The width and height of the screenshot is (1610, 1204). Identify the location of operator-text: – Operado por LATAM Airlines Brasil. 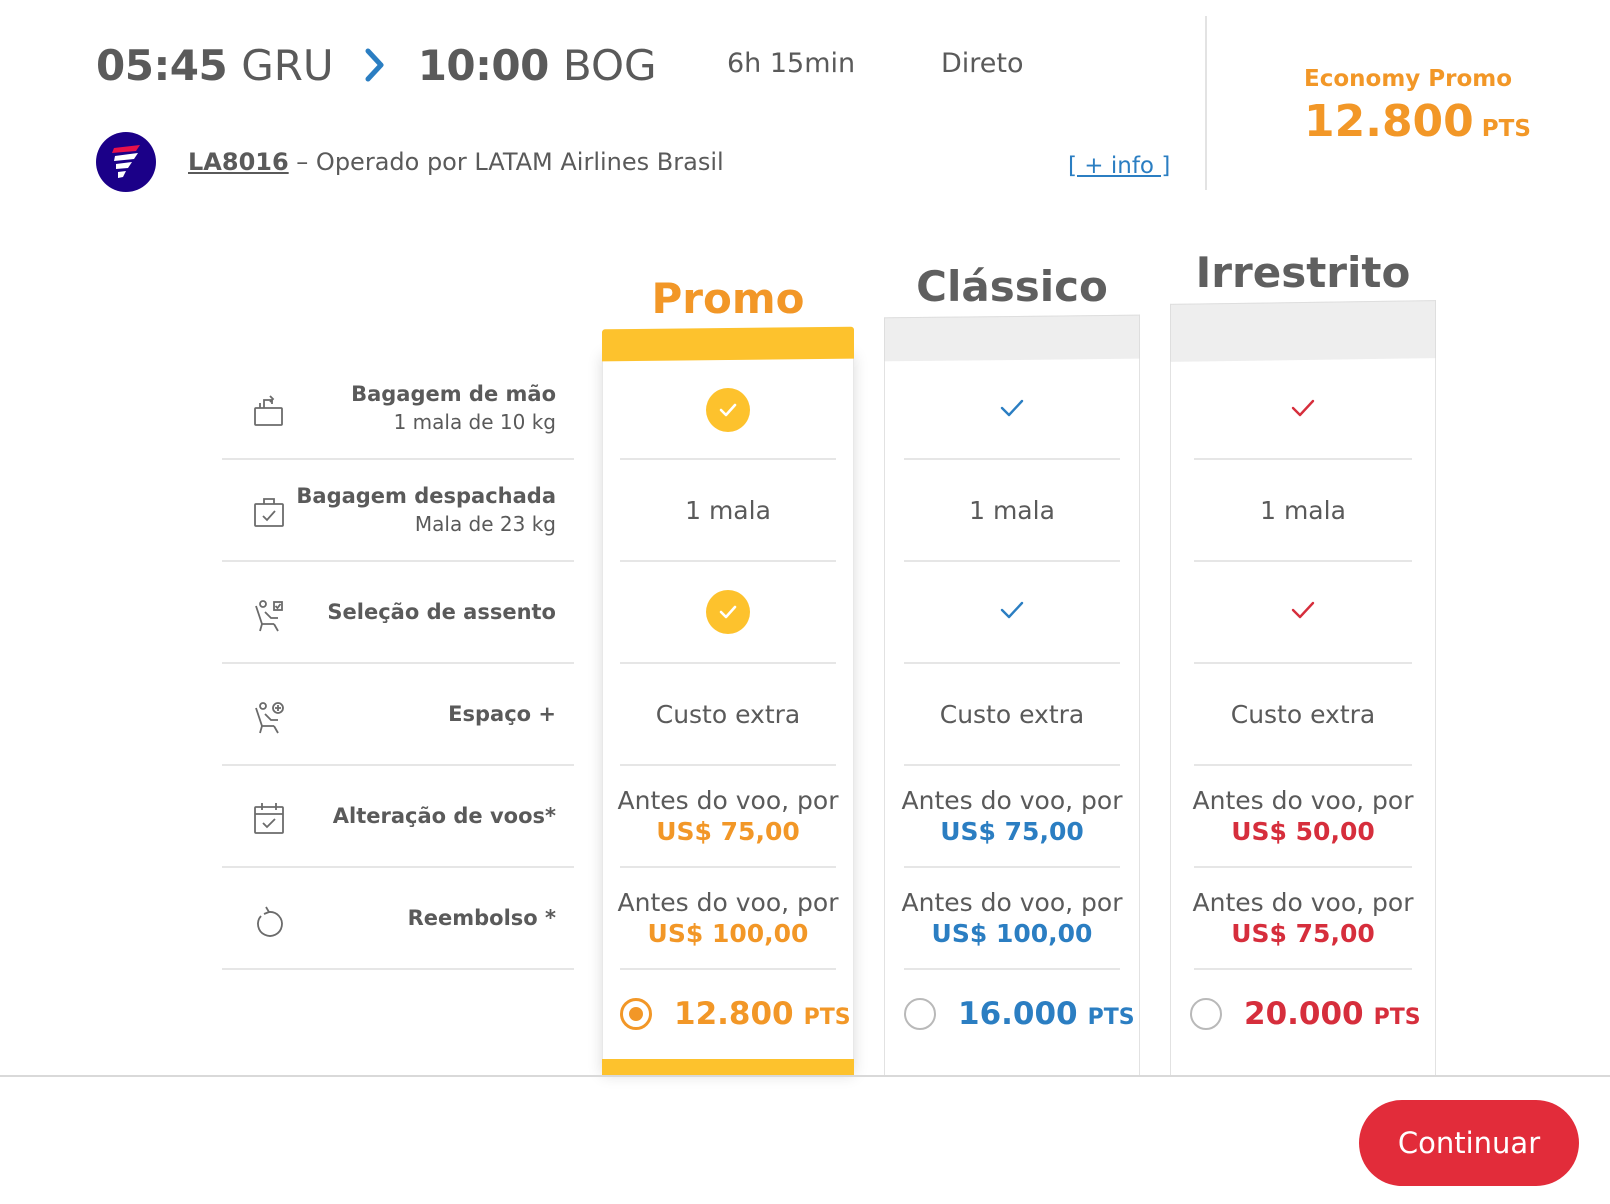
(506, 162).